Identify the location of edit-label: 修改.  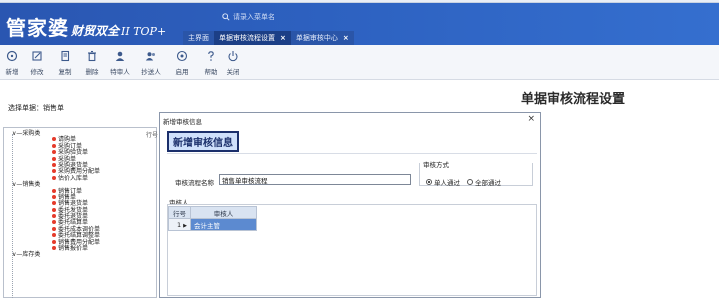
(37, 72).